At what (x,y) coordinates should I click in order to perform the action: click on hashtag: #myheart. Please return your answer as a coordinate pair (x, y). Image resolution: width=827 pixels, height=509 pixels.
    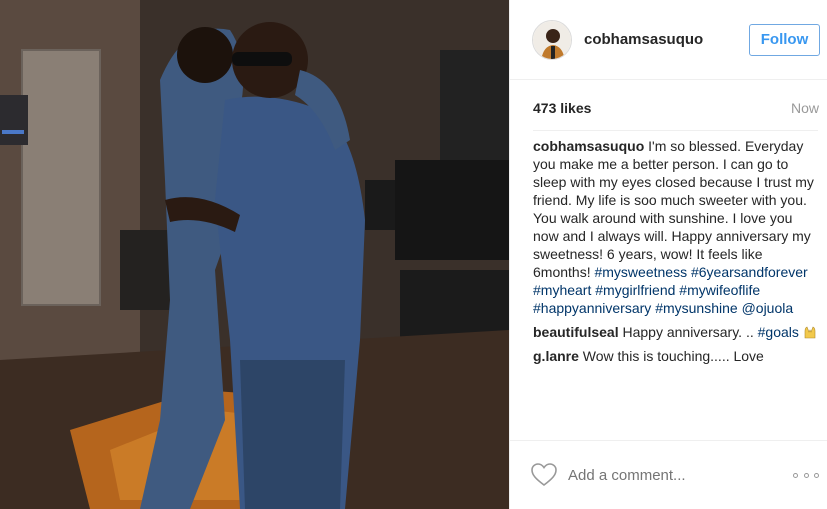
    Looking at the image, I should click on (562, 290).